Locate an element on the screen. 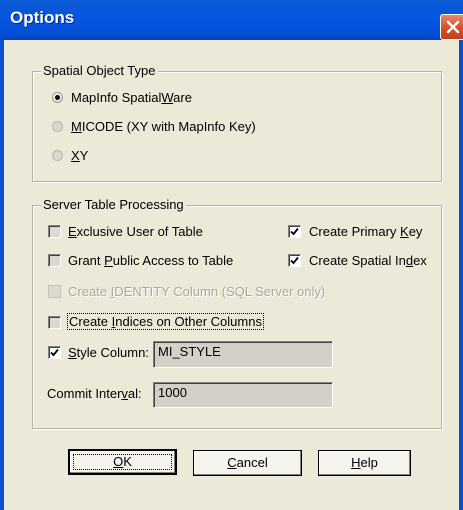 The image size is (463, 510). label-part: Y is located at coordinates (84, 155).